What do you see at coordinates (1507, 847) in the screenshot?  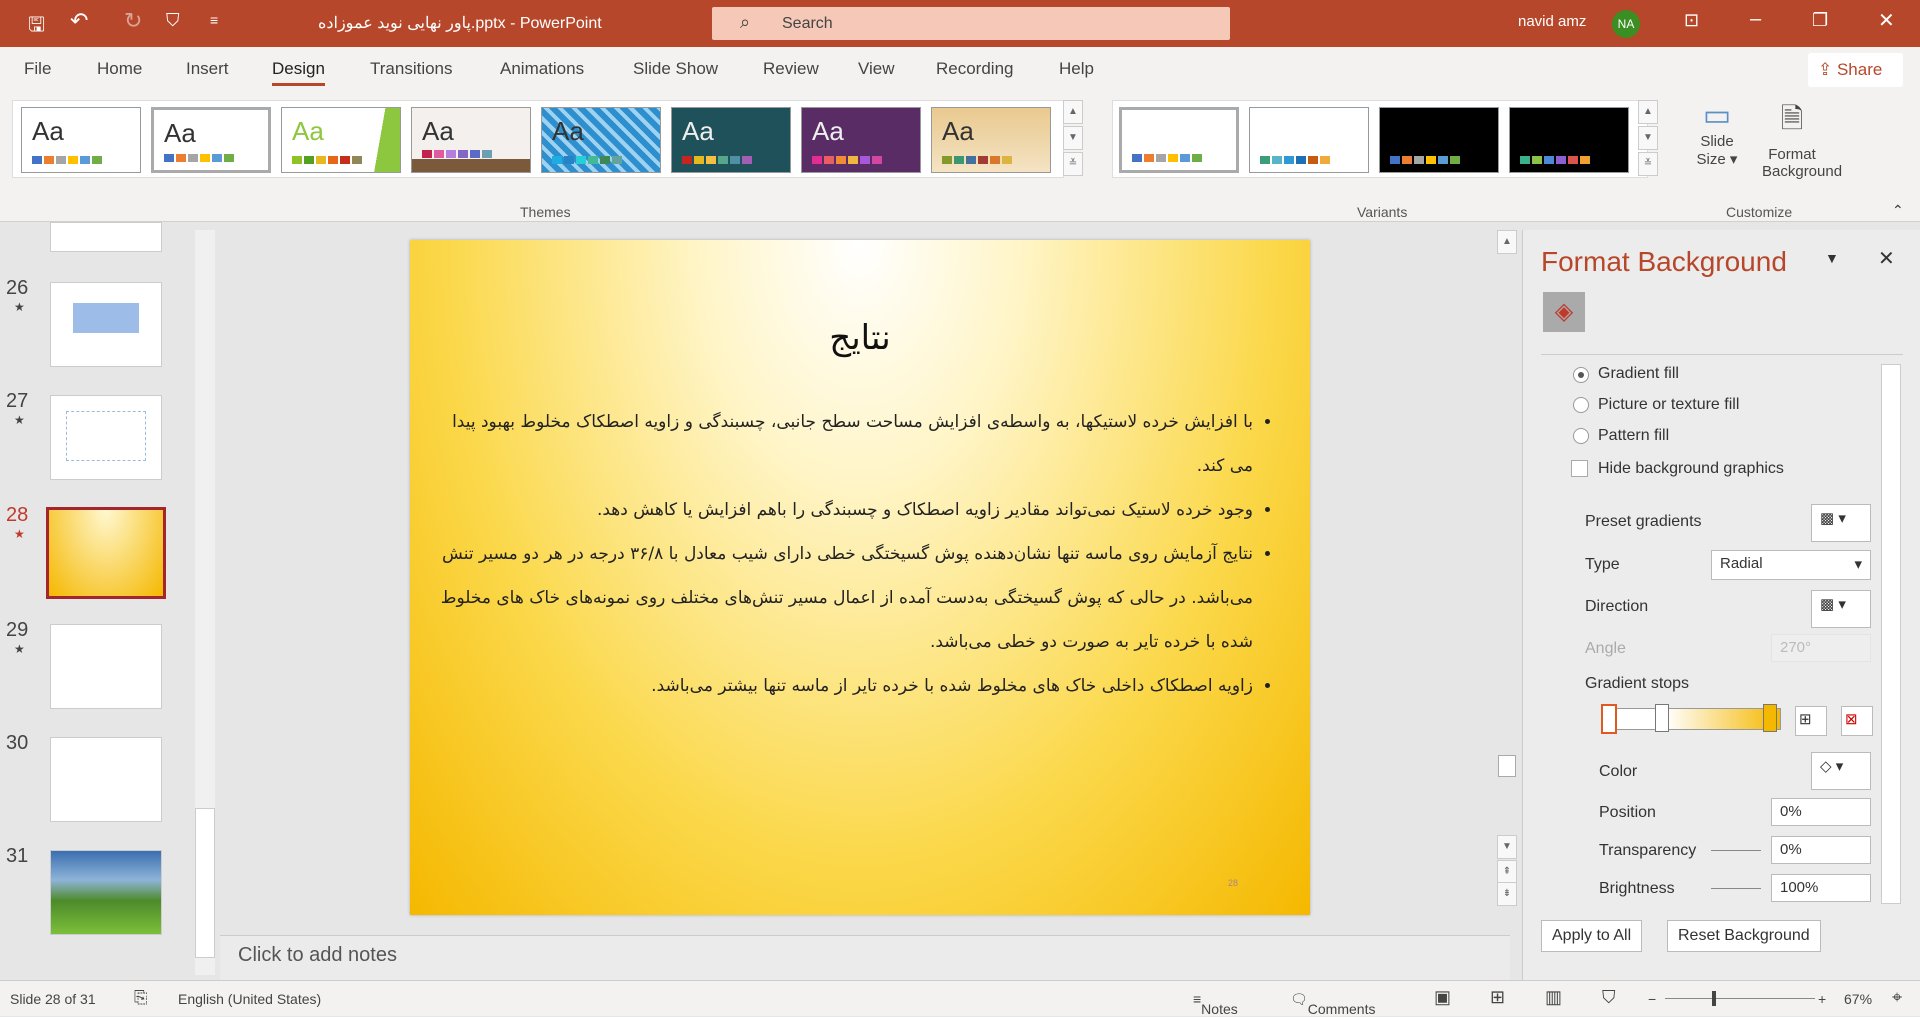 I see `scroll-down: ▼` at bounding box center [1507, 847].